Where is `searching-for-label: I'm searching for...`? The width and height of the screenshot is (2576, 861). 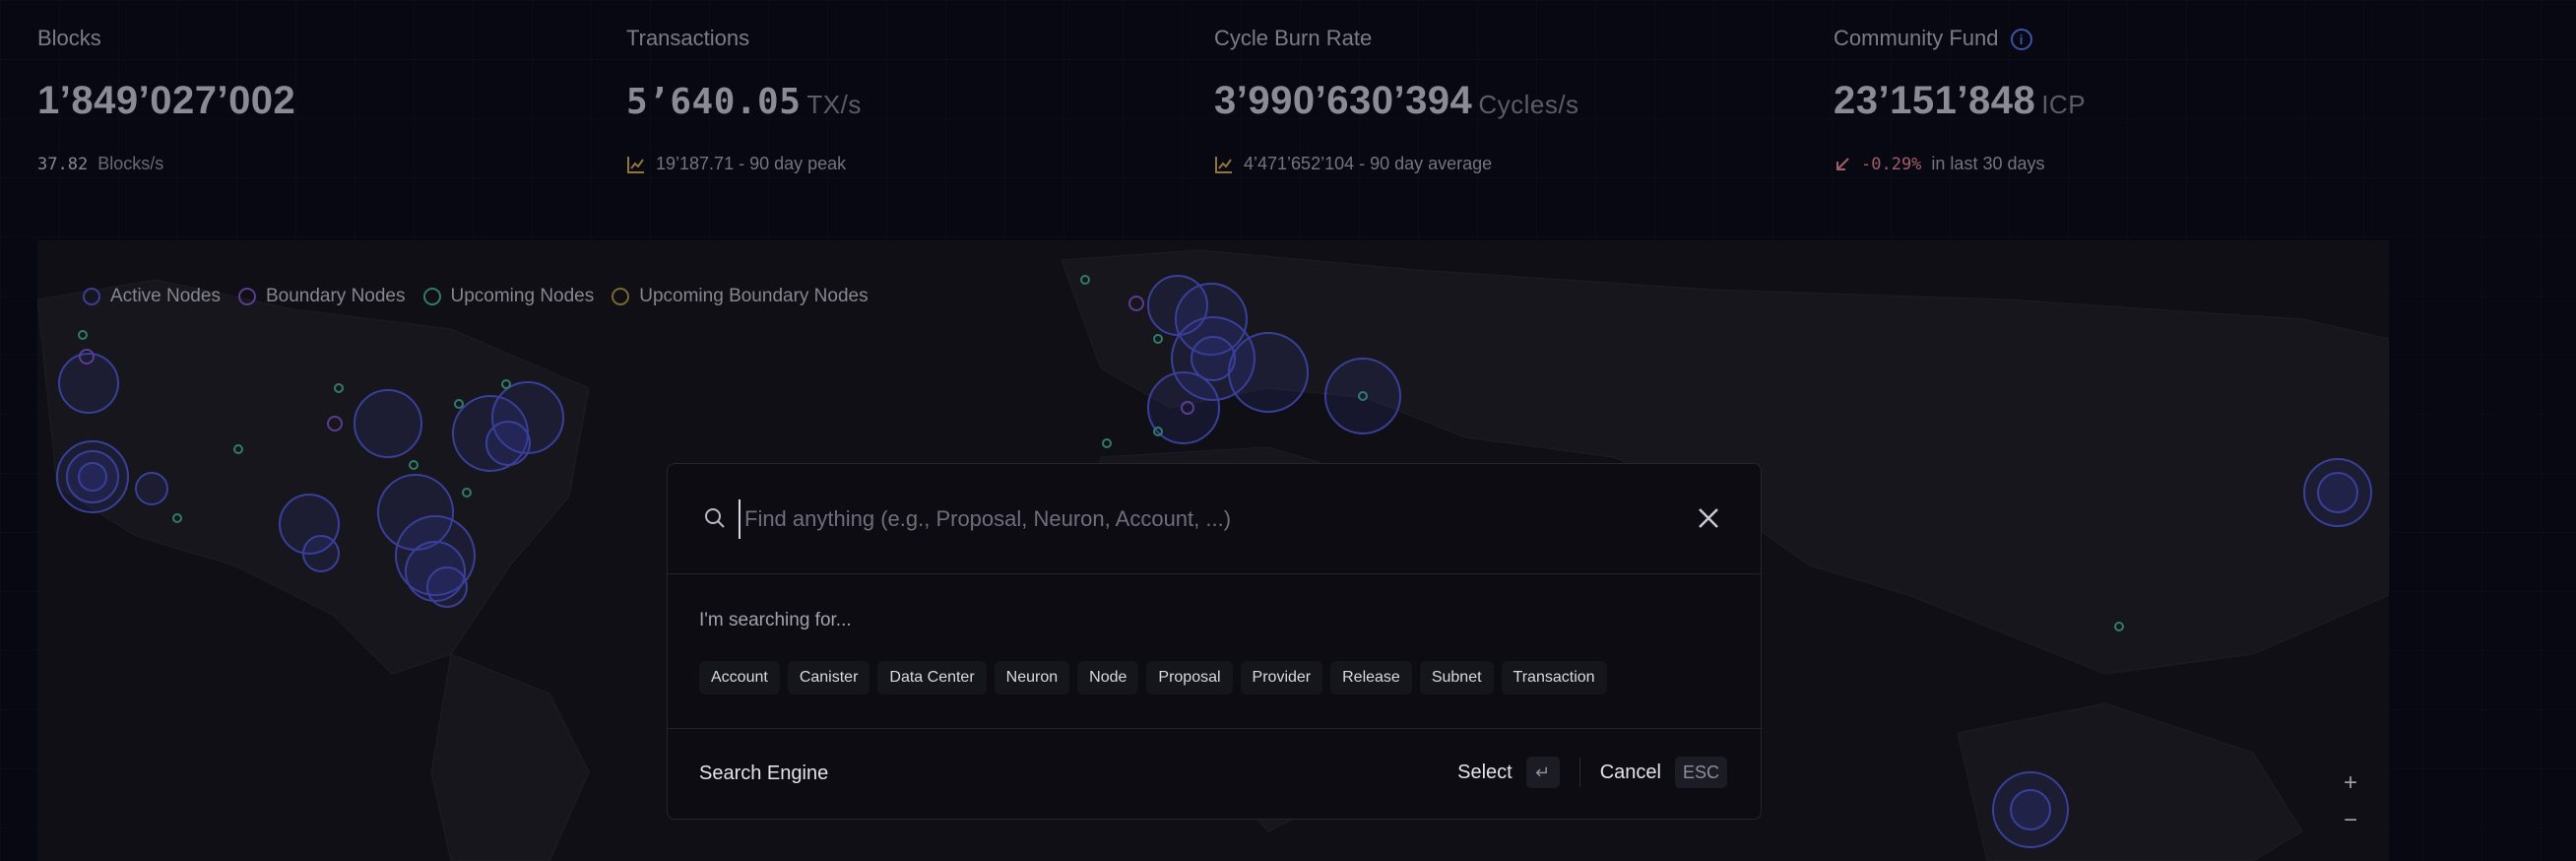
searching-for-label: I'm searching for... is located at coordinates (775, 620).